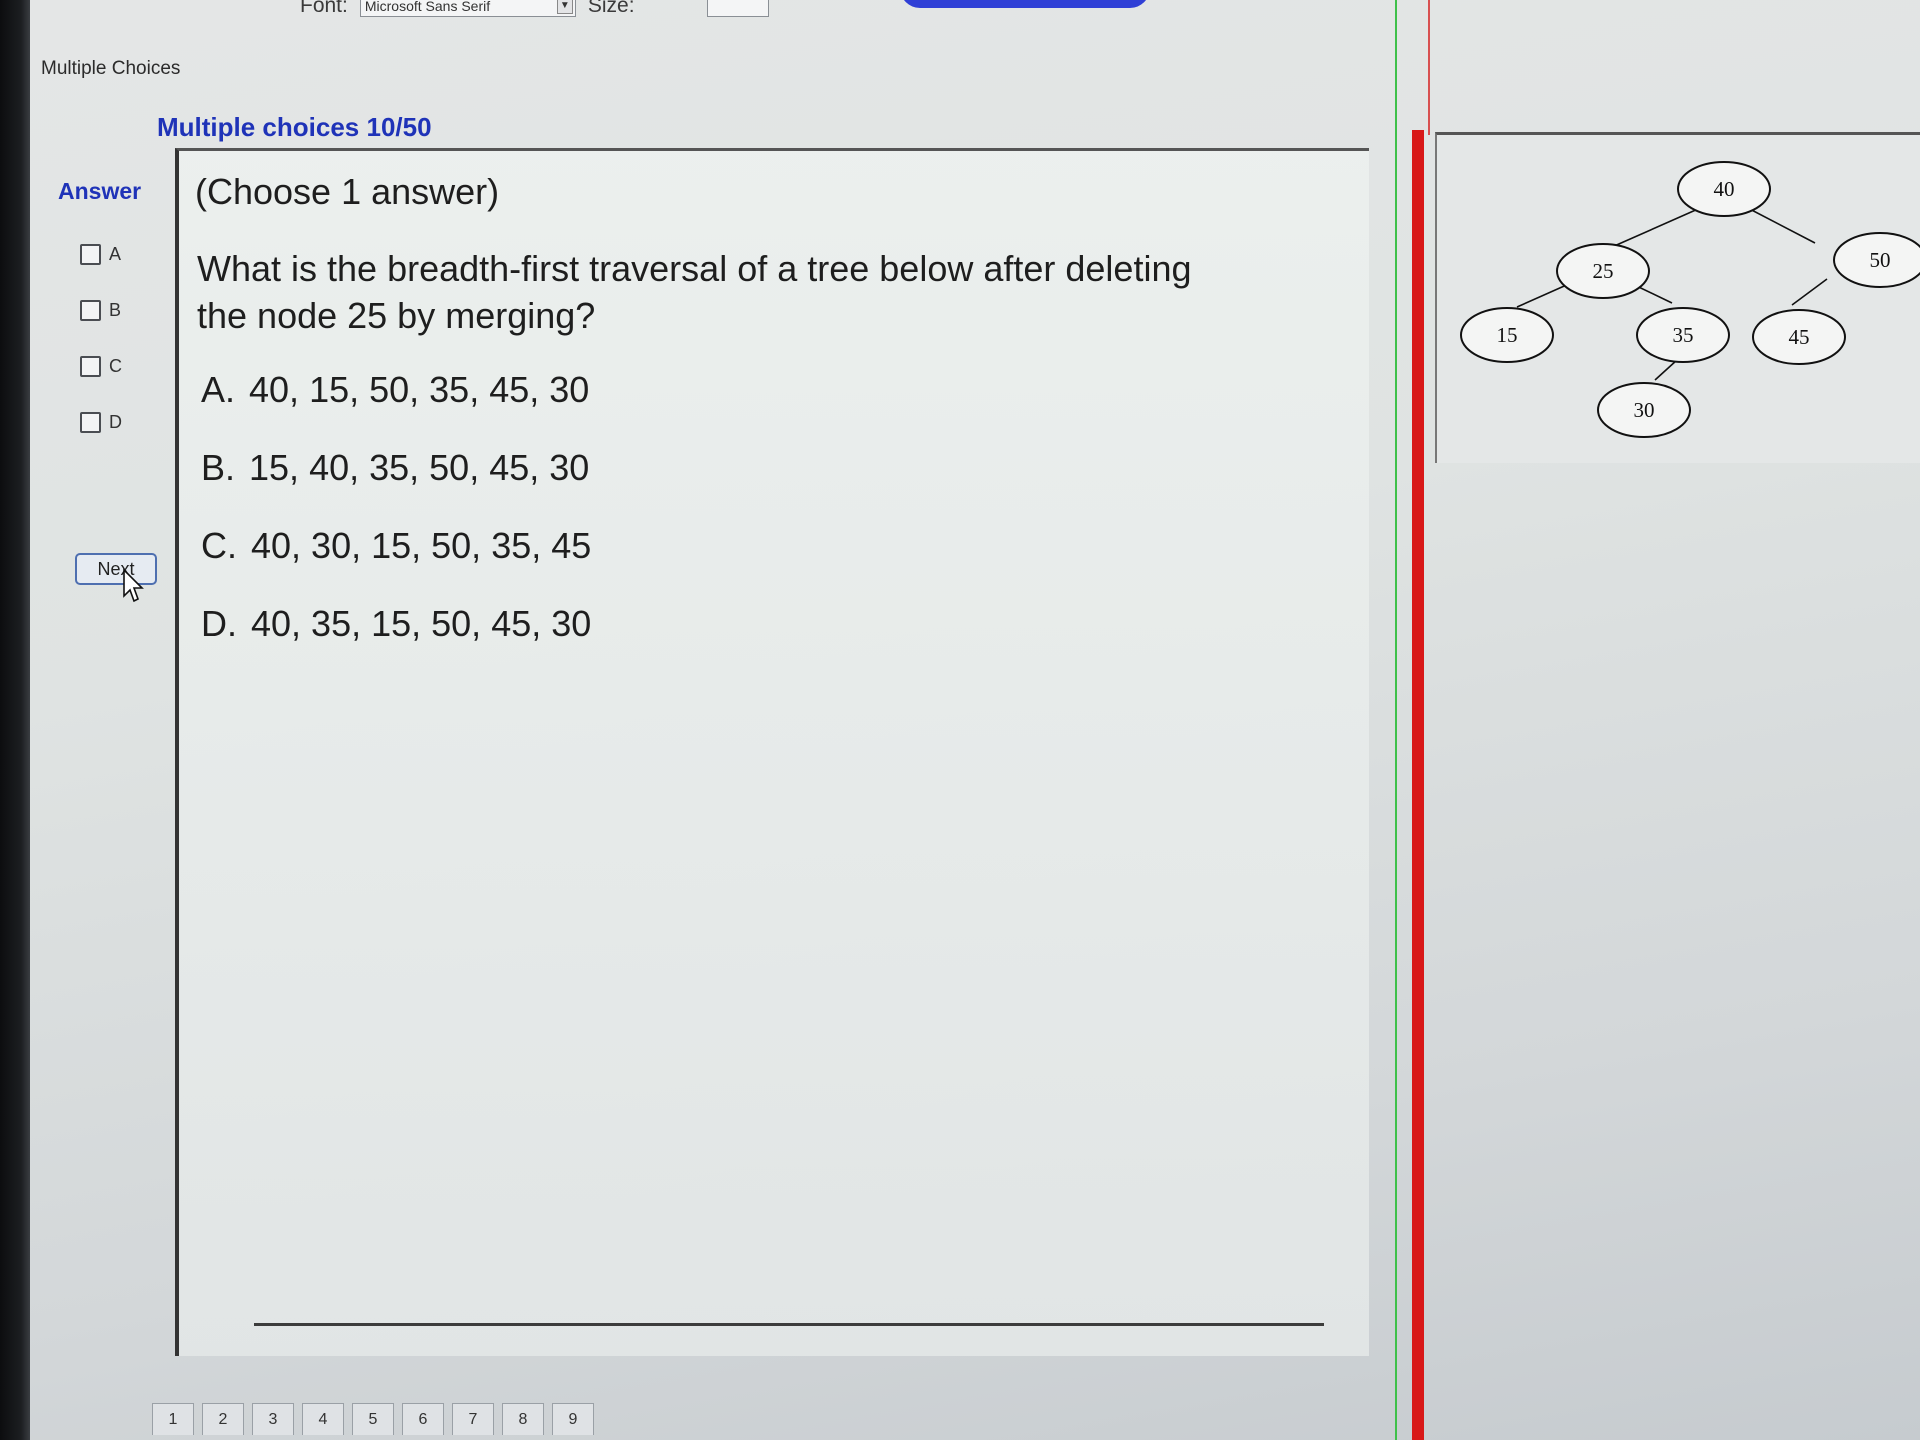 The width and height of the screenshot is (1920, 1440). What do you see at coordinates (347, 191) in the screenshot?
I see `question-instruction: (Choose 1 answer)` at bounding box center [347, 191].